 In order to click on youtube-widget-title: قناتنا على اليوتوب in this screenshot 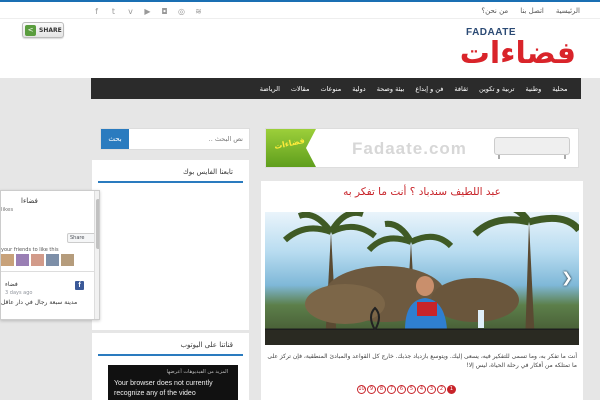, I will do `click(170, 344)`.